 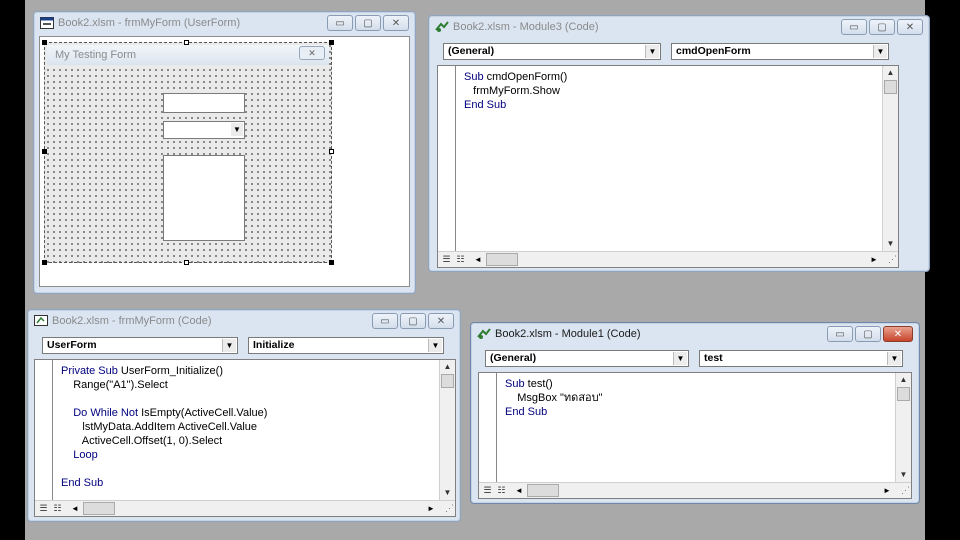 I want to click on resize-handle-mr, so click(x=331, y=151).